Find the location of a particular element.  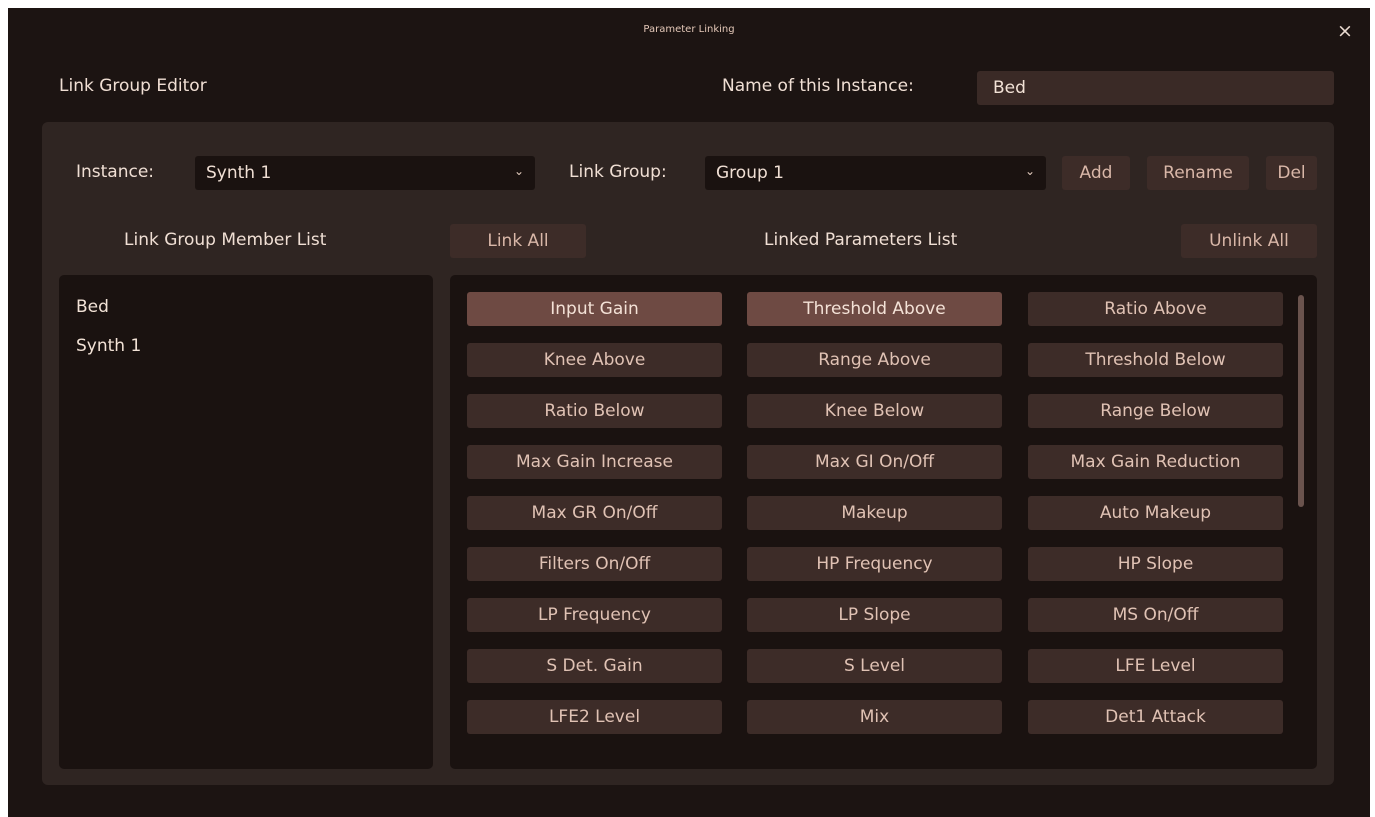

param-button-ms-on-off: MS On/Off is located at coordinates (1155, 615).